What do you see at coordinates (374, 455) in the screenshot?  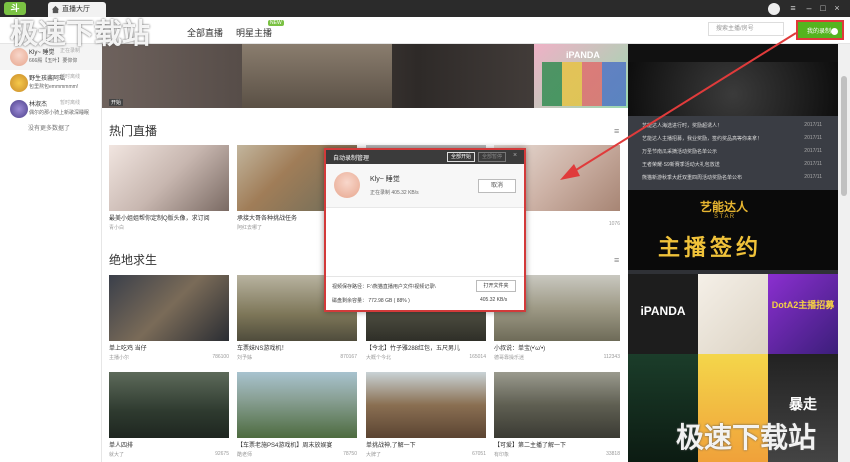 I see `stream-anchor: 大牌了` at bounding box center [374, 455].